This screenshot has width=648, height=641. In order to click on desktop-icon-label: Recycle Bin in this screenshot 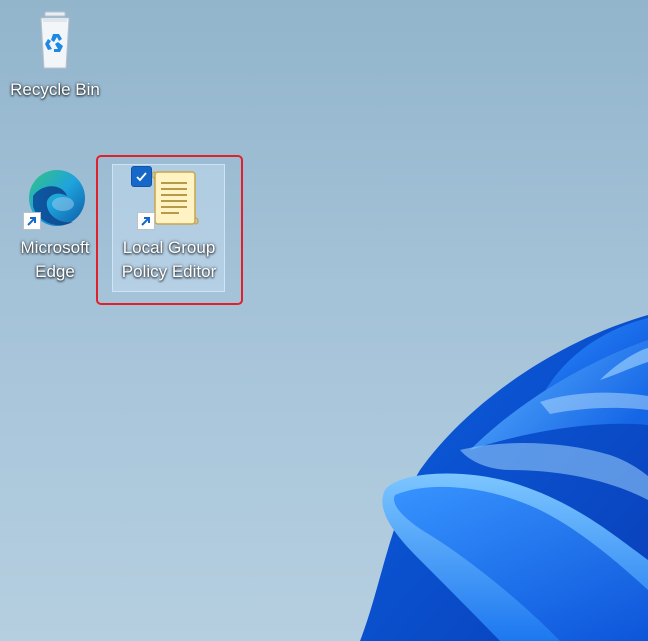, I will do `click(55, 89)`.